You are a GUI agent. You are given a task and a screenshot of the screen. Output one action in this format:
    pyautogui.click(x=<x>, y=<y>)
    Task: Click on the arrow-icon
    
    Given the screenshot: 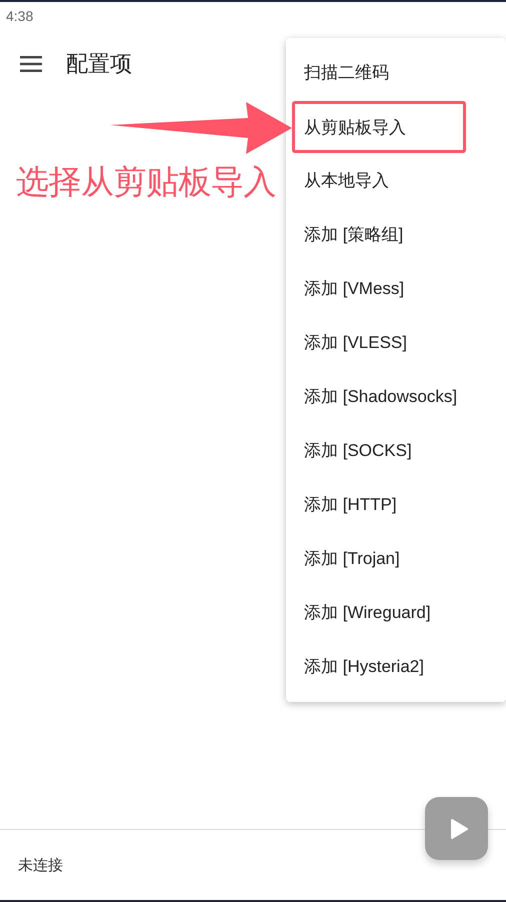 What is the action you would take?
    pyautogui.click(x=201, y=128)
    